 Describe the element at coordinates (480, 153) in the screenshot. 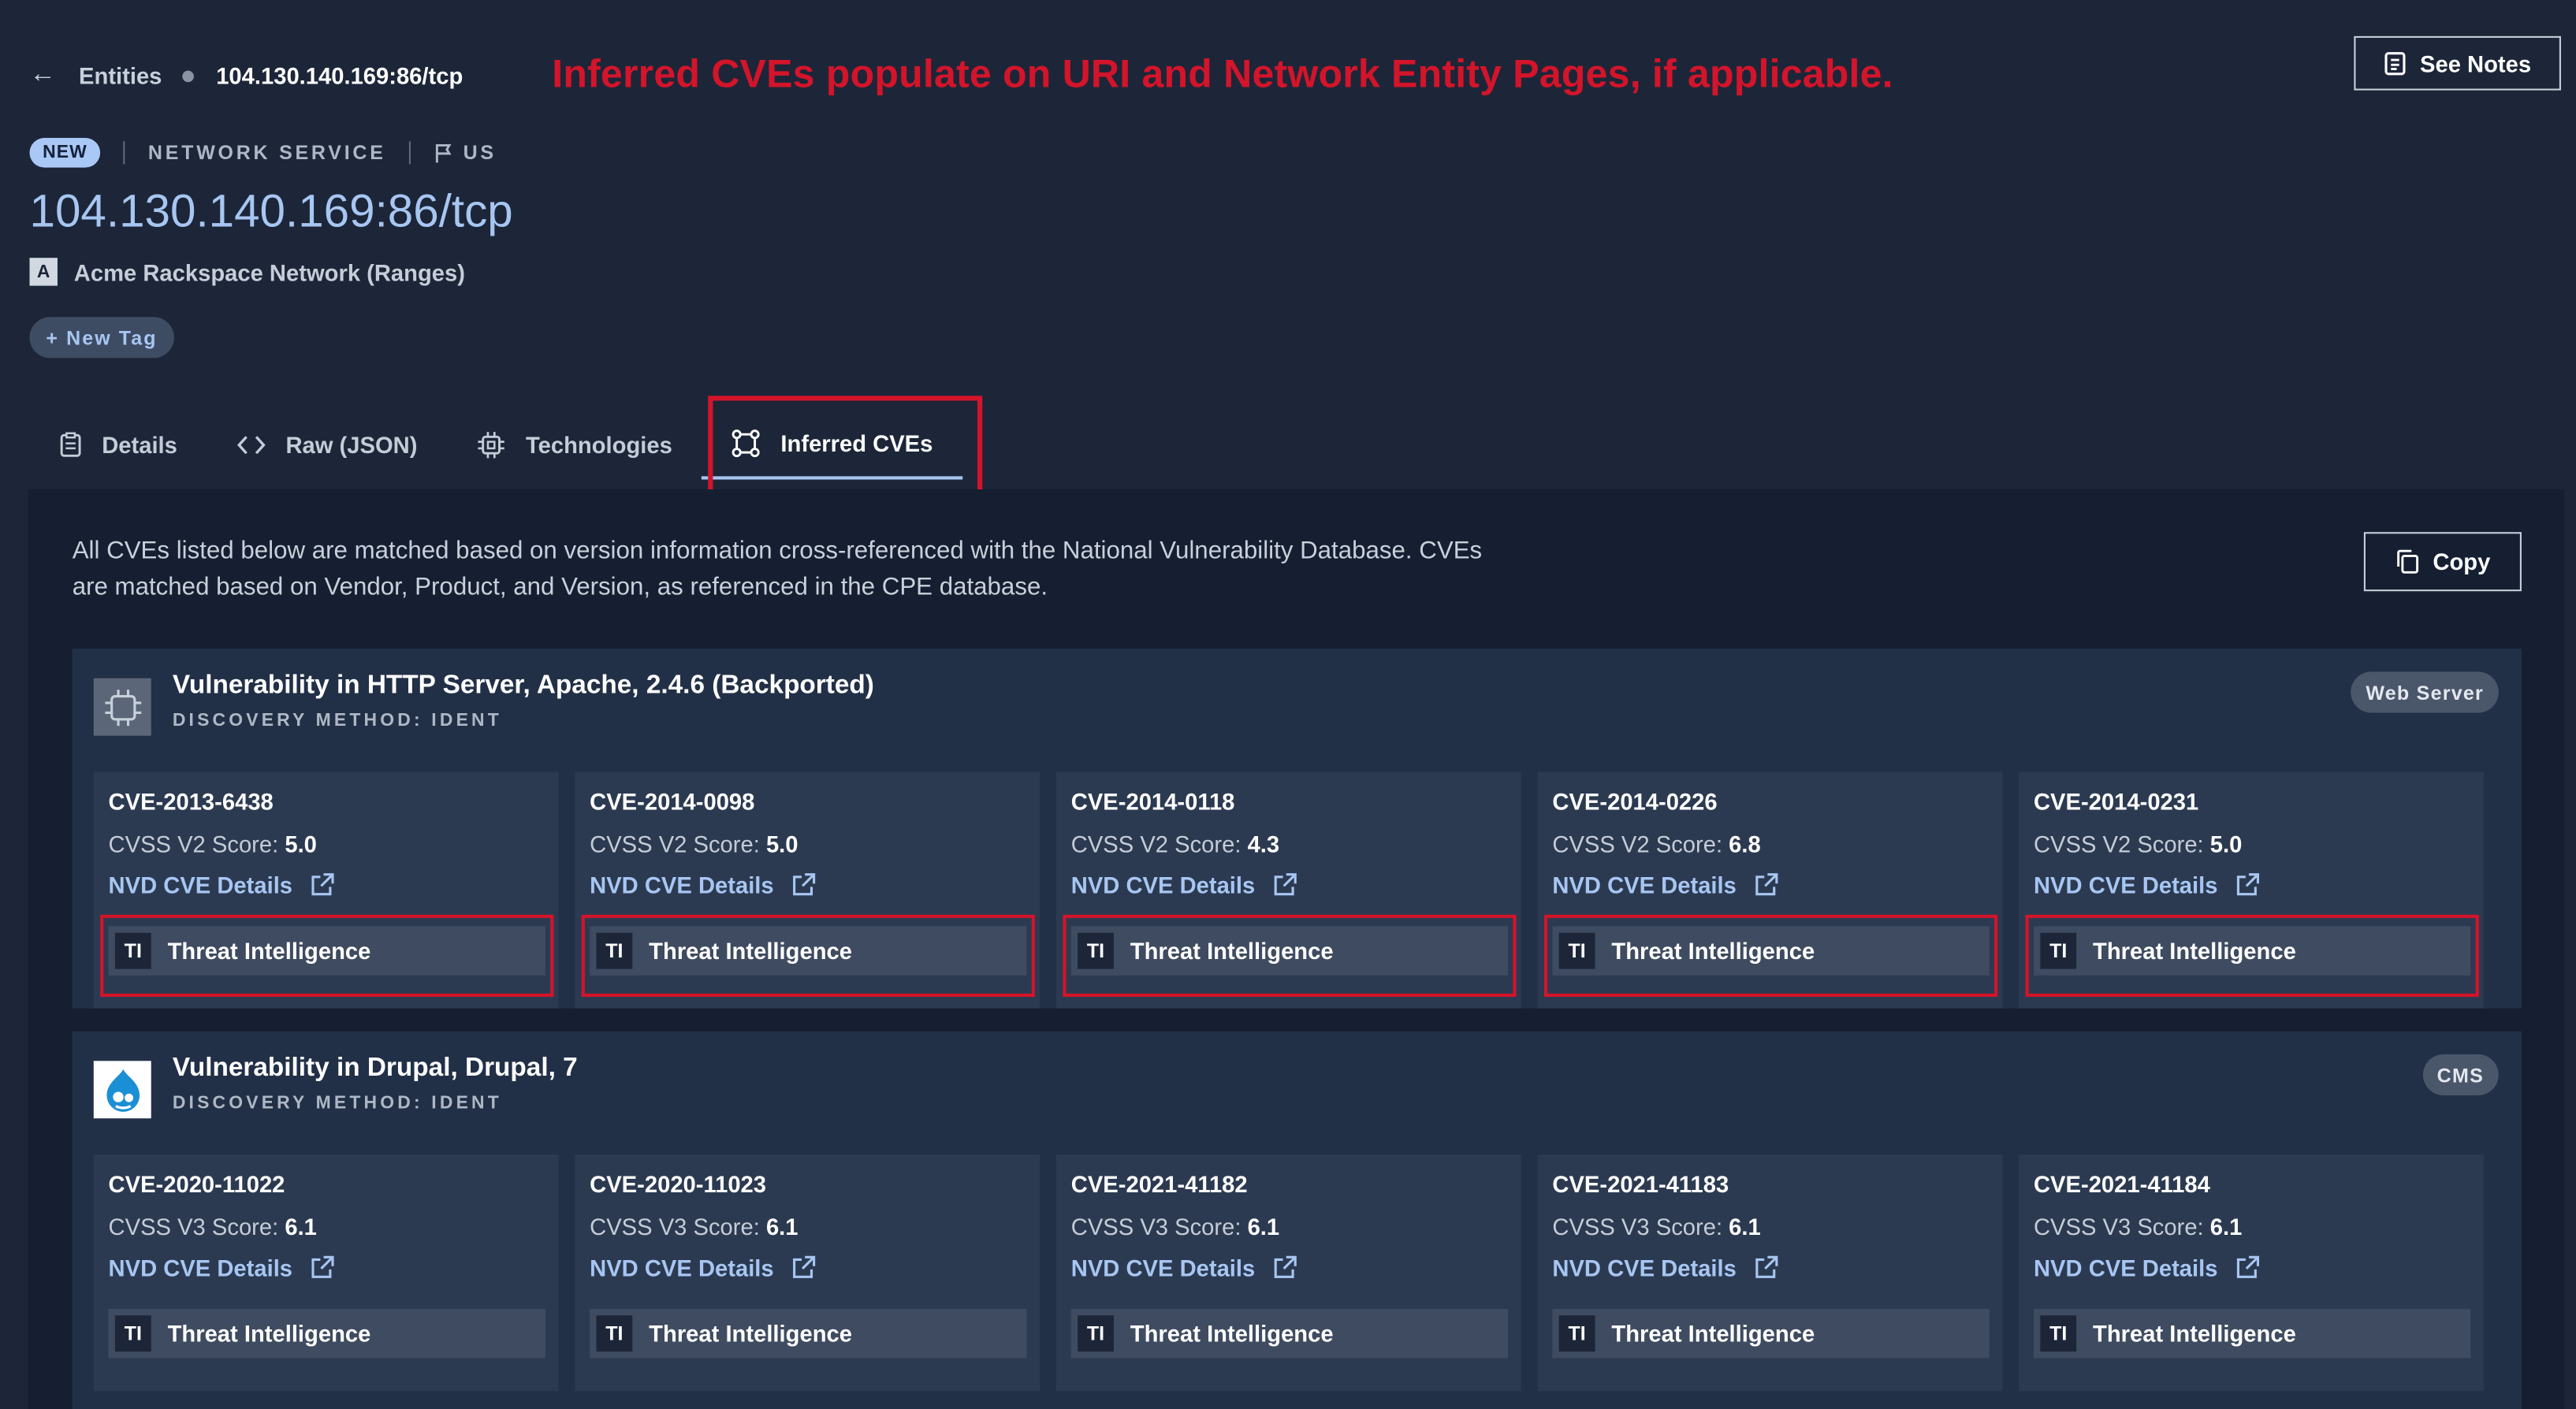

I see `country-label: US` at that location.